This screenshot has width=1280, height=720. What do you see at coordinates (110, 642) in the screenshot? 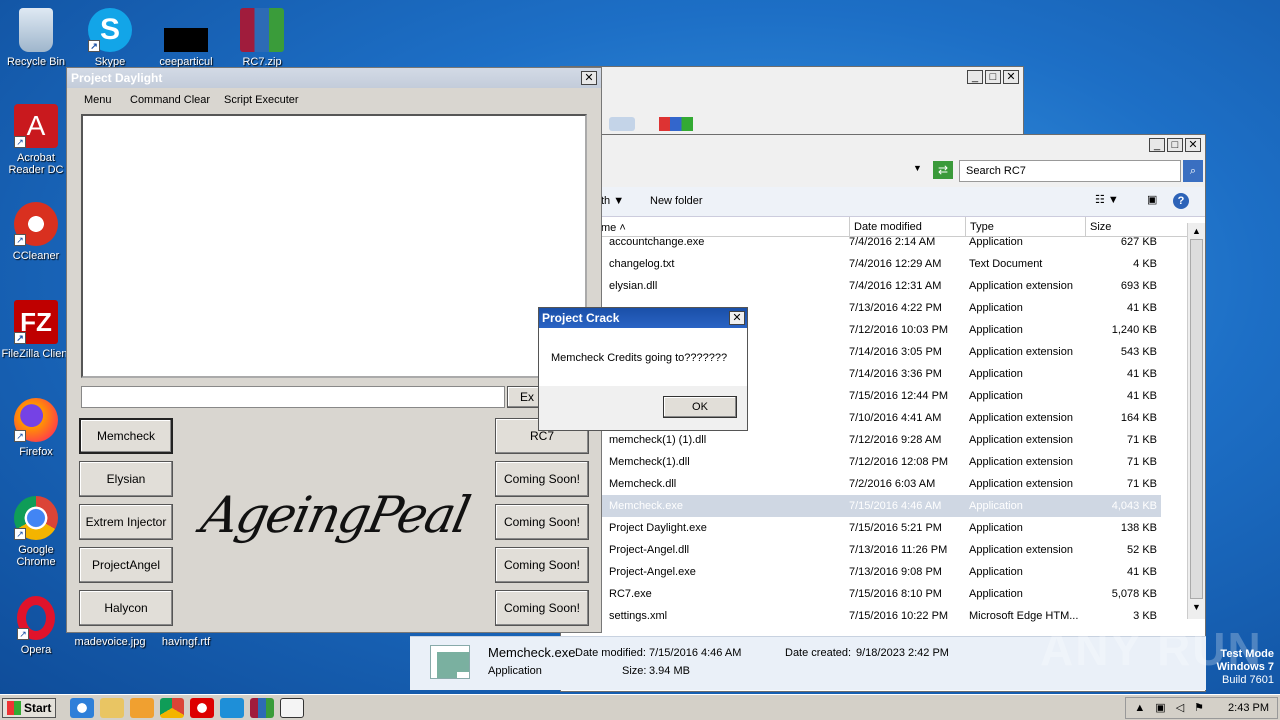
I see `desktop-icon-madevoice: madevoice.jpg` at bounding box center [110, 642].